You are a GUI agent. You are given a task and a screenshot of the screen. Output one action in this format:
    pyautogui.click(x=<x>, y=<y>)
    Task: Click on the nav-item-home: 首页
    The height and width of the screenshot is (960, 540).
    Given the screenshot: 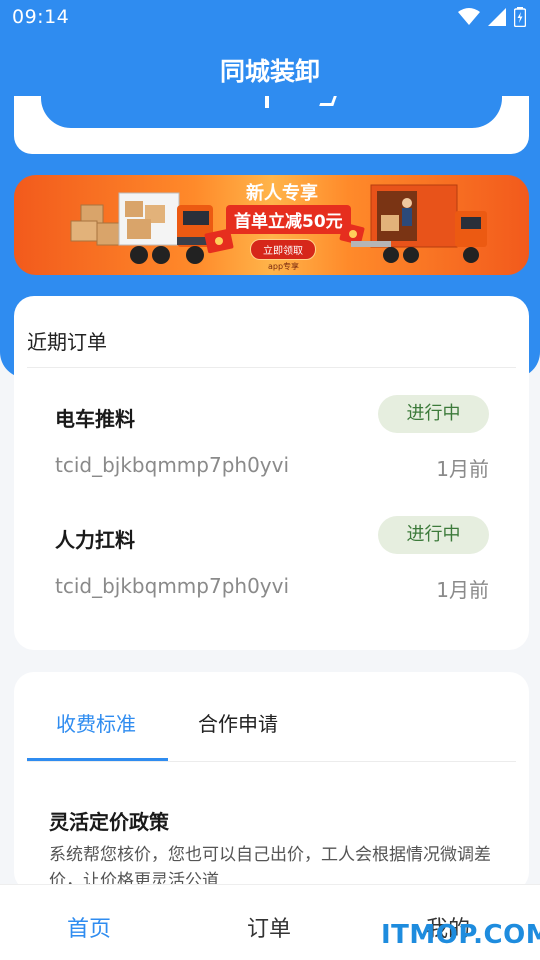 What is the action you would take?
    pyautogui.click(x=89, y=927)
    